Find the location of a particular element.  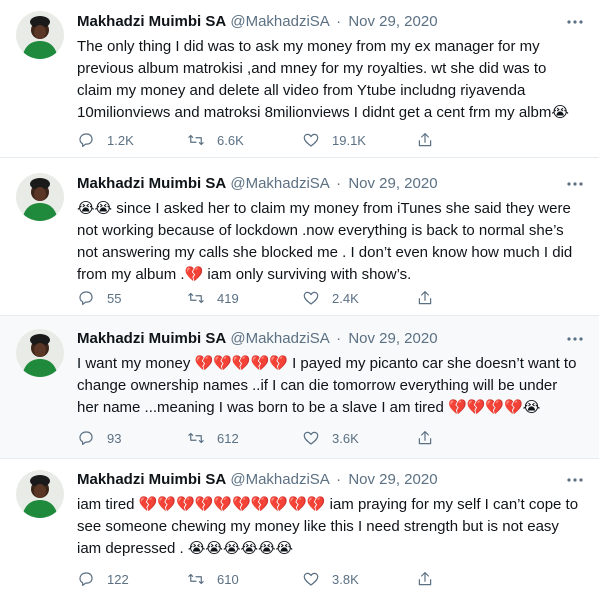

retweet-count: 419 is located at coordinates (228, 298).